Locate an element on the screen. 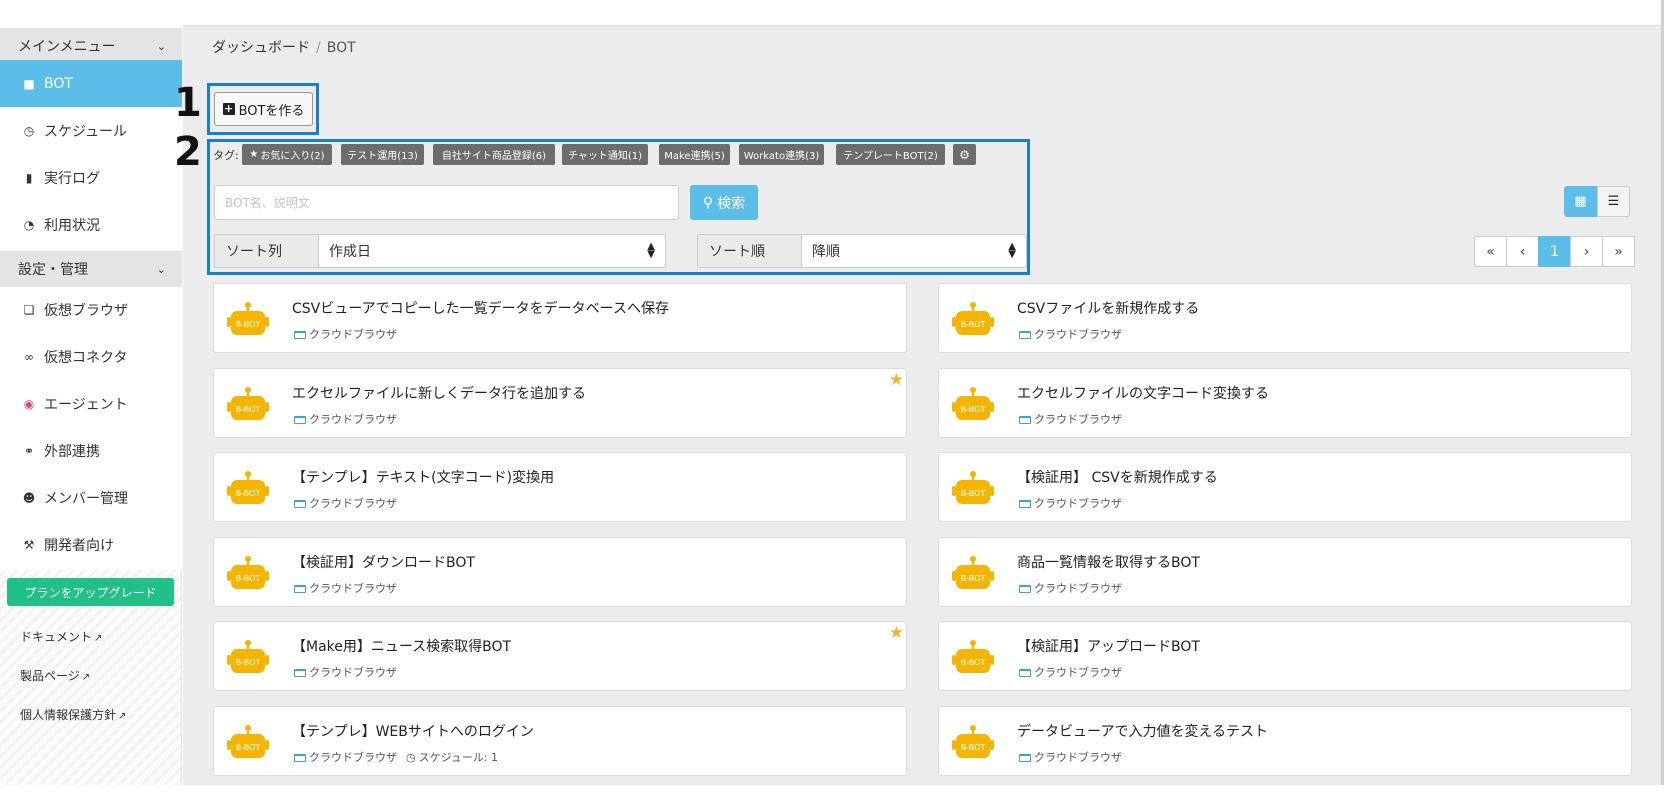 Image resolution: width=1664 pixels, height=812 pixels. bot-title: エクセルファイルに新しくデータ行を追加する is located at coordinates (439, 393).